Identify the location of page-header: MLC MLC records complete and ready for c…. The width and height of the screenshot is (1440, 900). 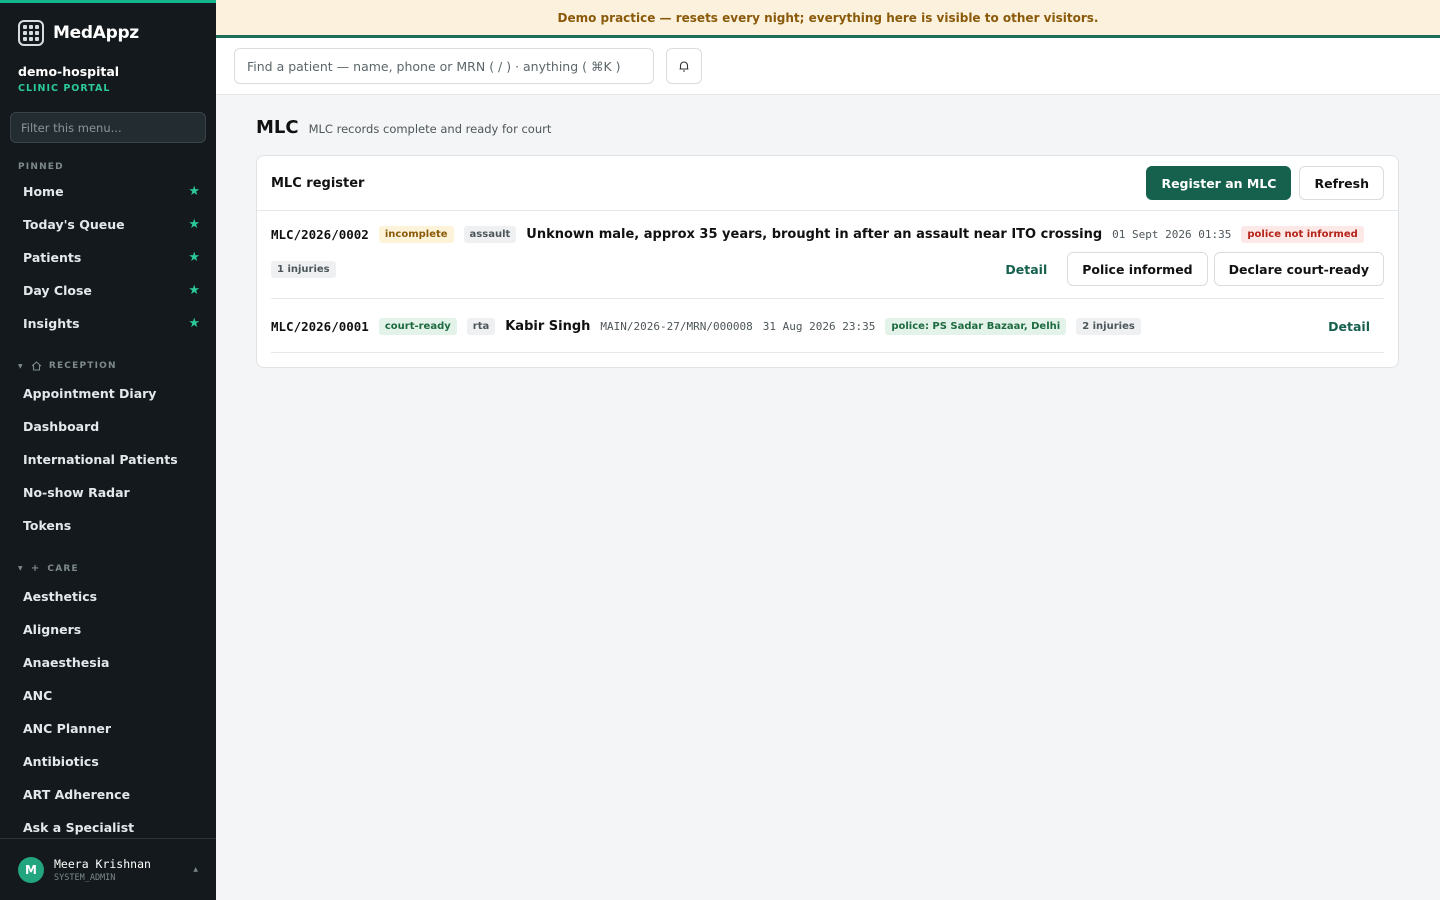
(828, 127).